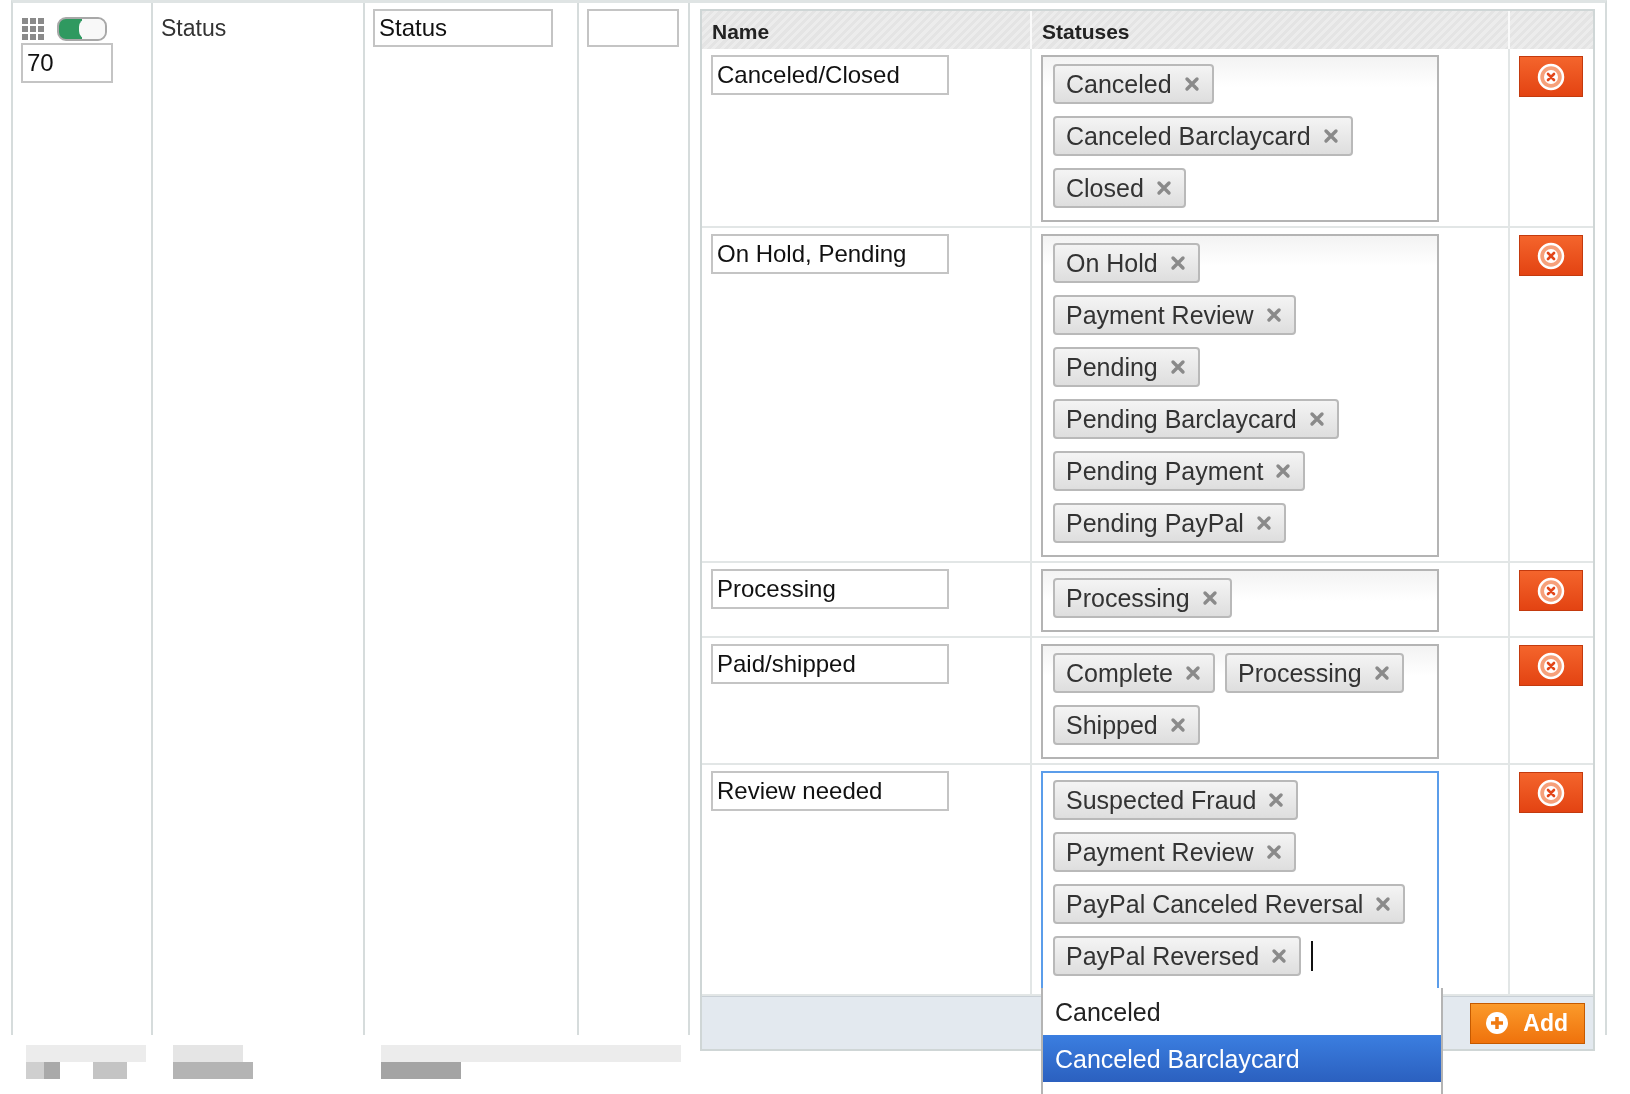  What do you see at coordinates (1126, 263) in the screenshot?
I see `status-tag: On Hold` at bounding box center [1126, 263].